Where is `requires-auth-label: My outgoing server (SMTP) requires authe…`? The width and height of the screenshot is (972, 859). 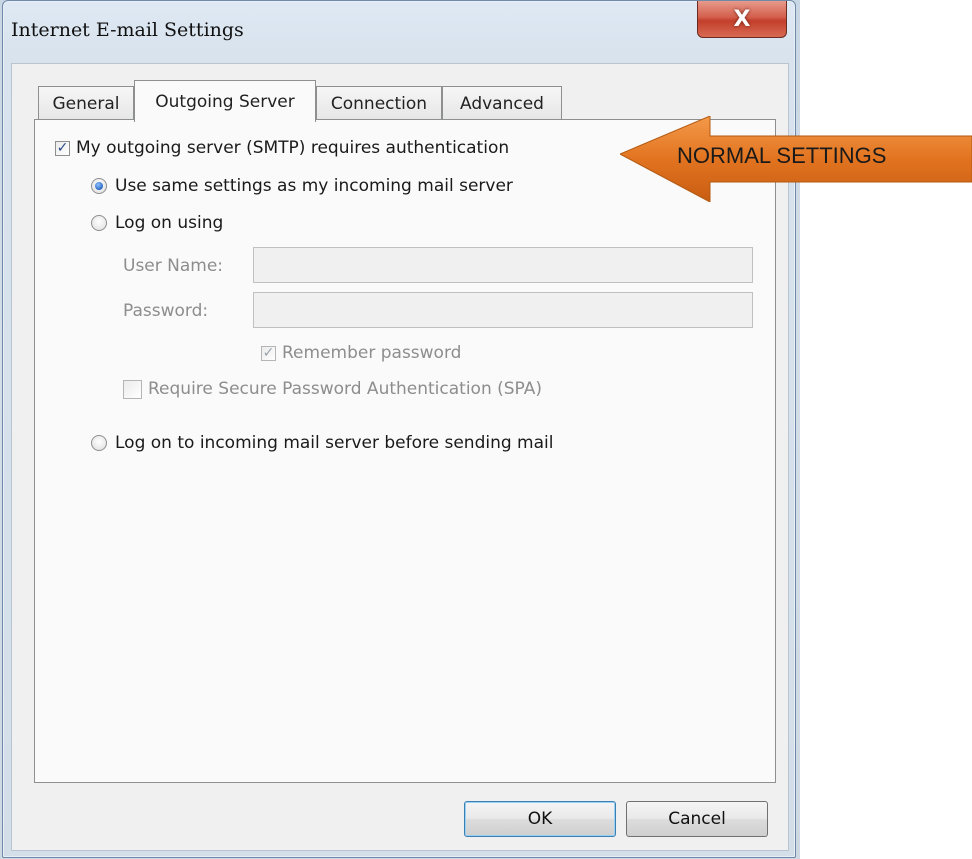
requires-auth-label: My outgoing server (SMTP) requires authe… is located at coordinates (293, 148).